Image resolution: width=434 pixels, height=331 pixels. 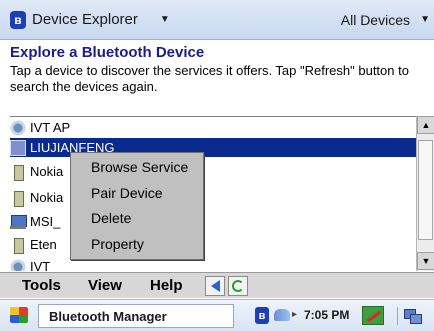 I want to click on windows-flag-icon, so click(x=19, y=315).